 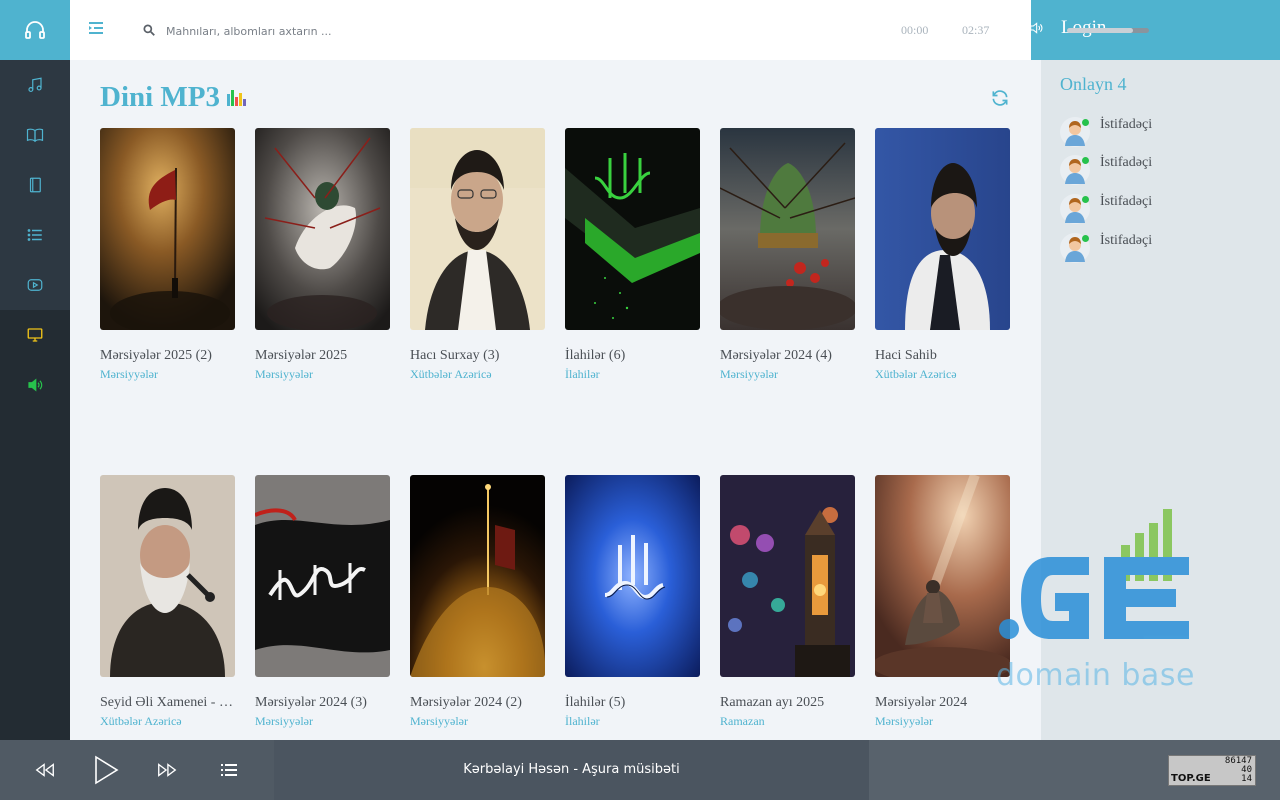 I want to click on album-title: Mərsiyələr 2025, so click(x=322, y=356).